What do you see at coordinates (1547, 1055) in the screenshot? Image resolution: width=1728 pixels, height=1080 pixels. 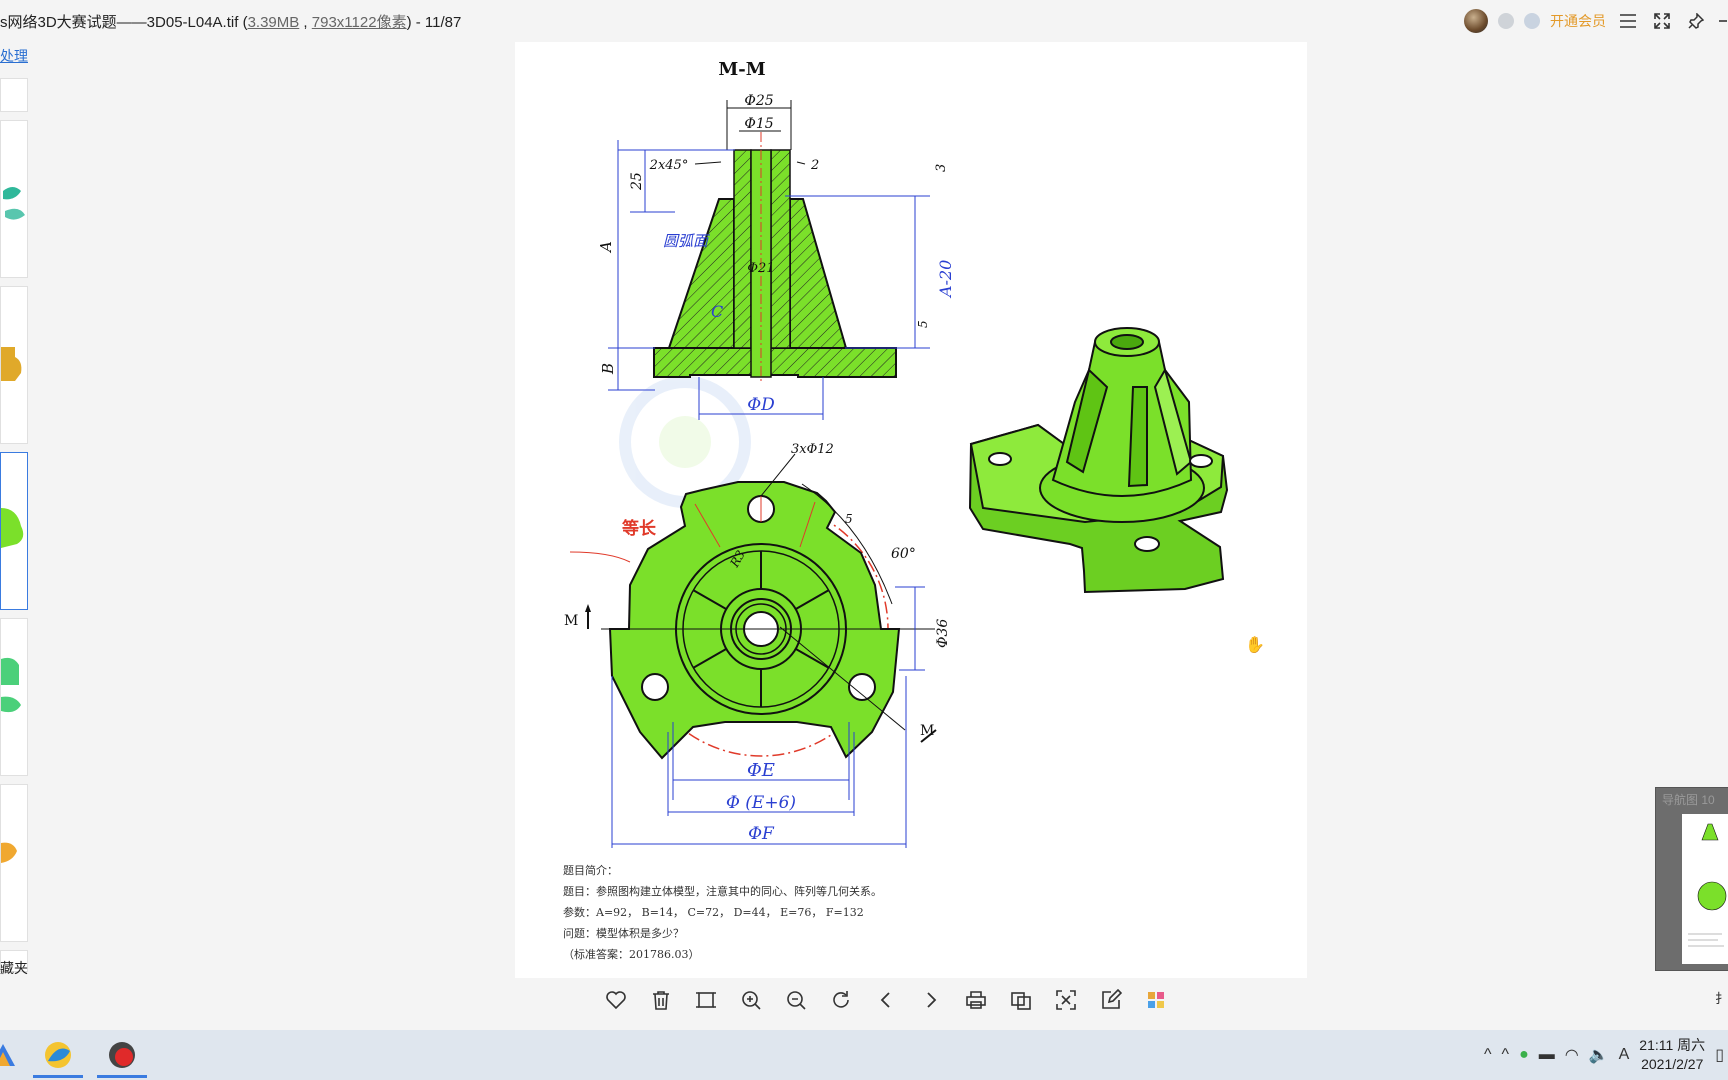 I see `battery-icon: ▬` at bounding box center [1547, 1055].